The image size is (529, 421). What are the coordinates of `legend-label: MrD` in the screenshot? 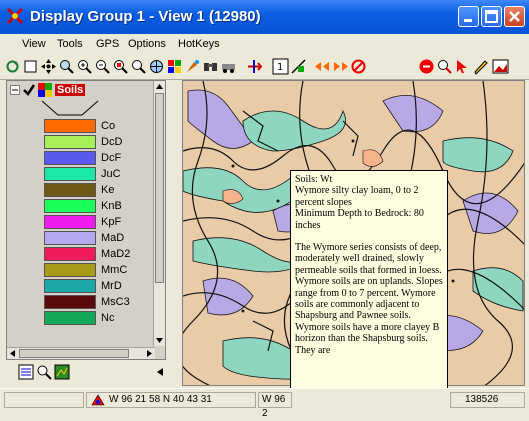 It's located at (111, 286).